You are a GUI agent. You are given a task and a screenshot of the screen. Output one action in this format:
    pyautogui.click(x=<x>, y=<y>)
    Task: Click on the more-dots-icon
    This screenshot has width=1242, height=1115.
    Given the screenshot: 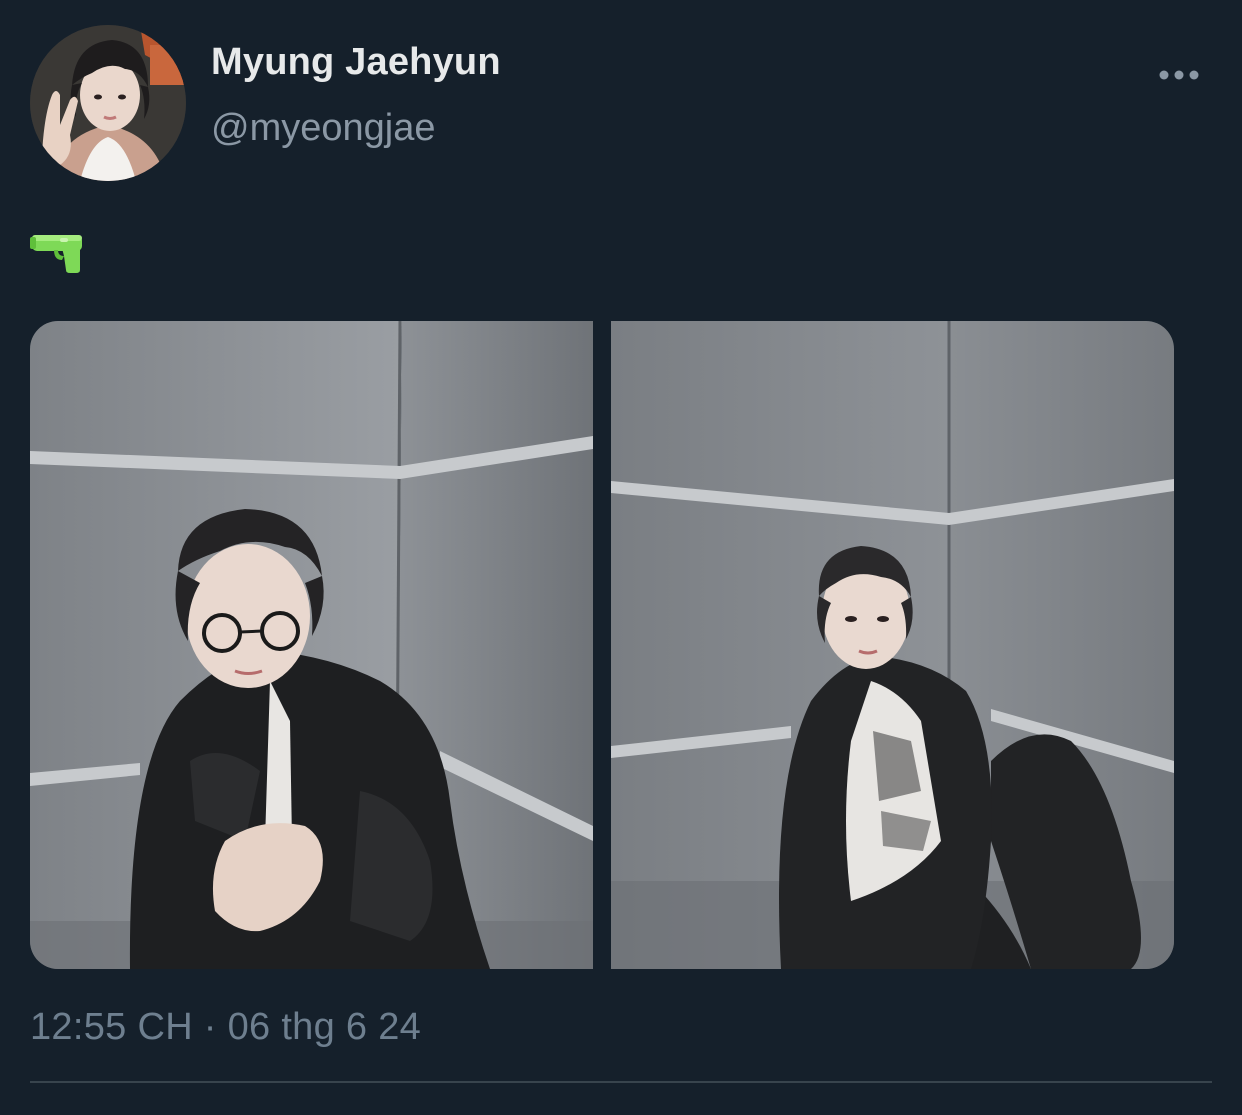 What is the action you would take?
    pyautogui.click(x=1179, y=75)
    